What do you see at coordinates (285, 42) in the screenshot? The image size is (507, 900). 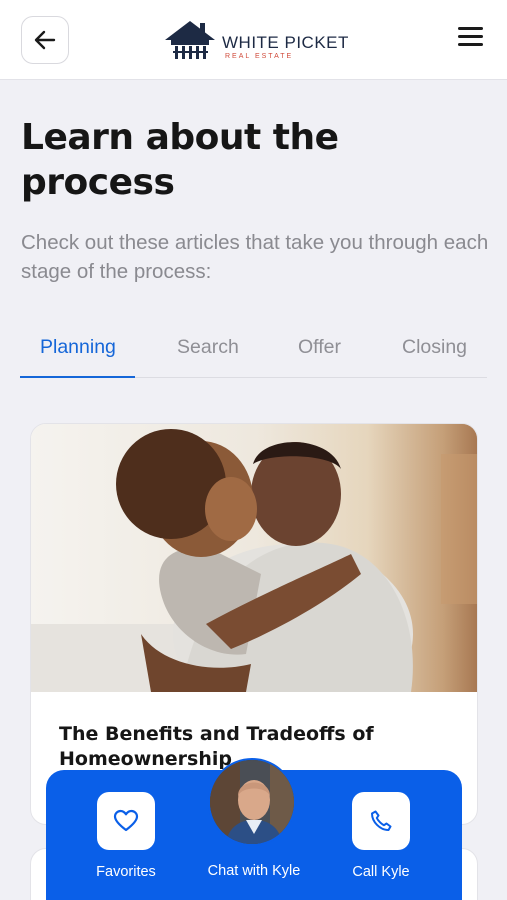 I see `brand-name: WHITE PICKET` at bounding box center [285, 42].